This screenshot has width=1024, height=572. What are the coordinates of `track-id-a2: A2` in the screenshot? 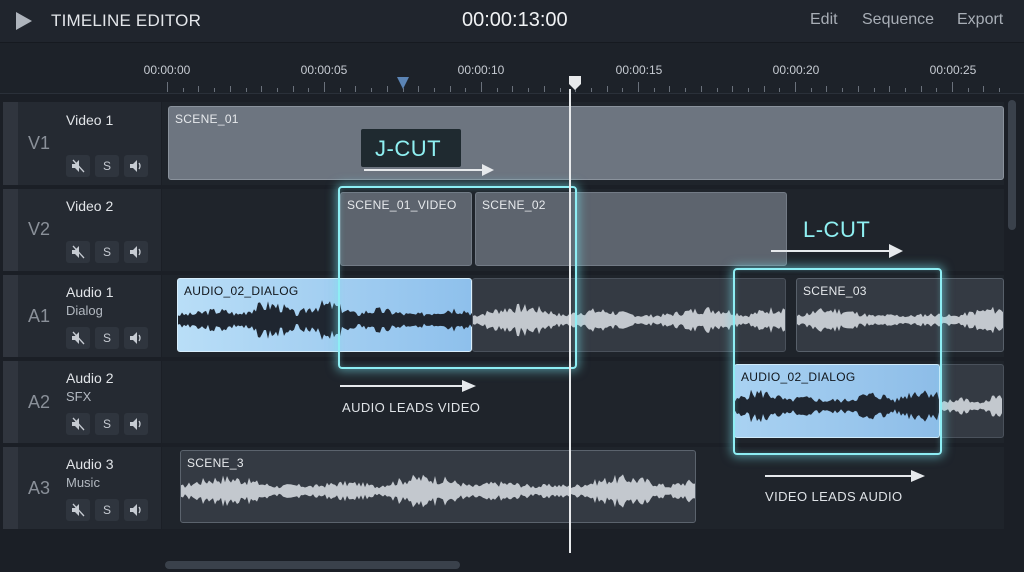 It's located at (39, 402).